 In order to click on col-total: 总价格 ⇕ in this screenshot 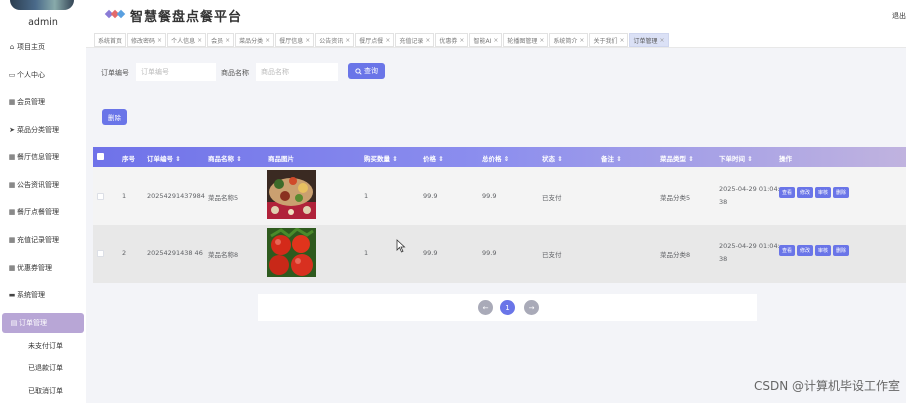, I will do `click(495, 158)`.